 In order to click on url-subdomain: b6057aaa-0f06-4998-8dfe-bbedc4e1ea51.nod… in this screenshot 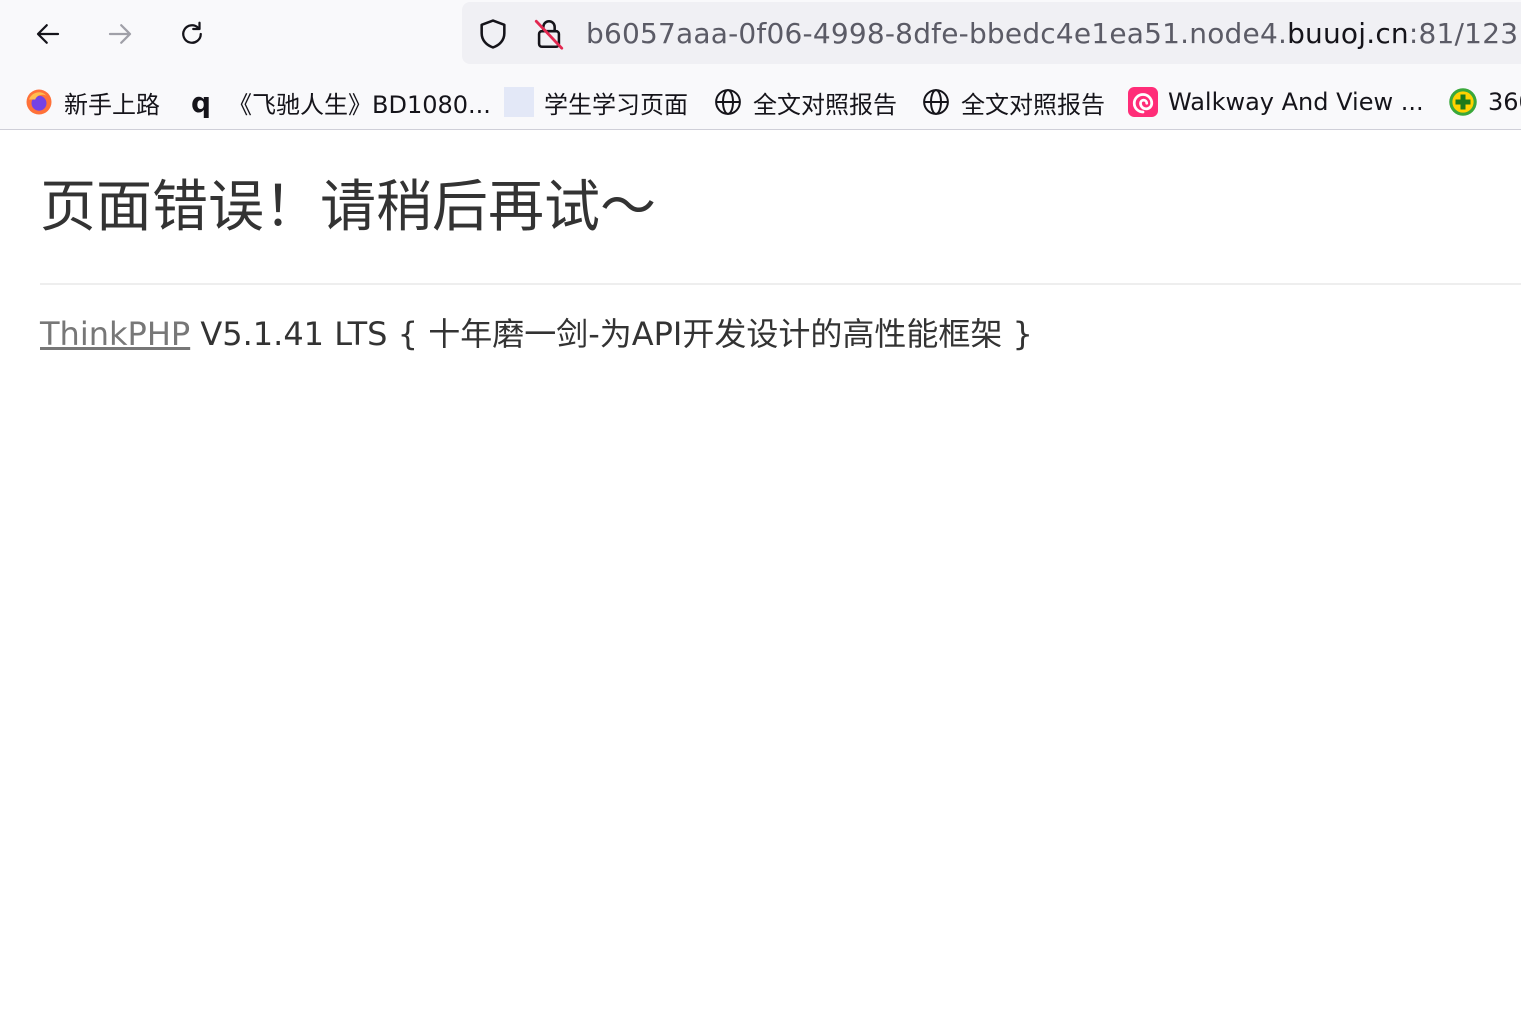, I will do `click(937, 33)`.